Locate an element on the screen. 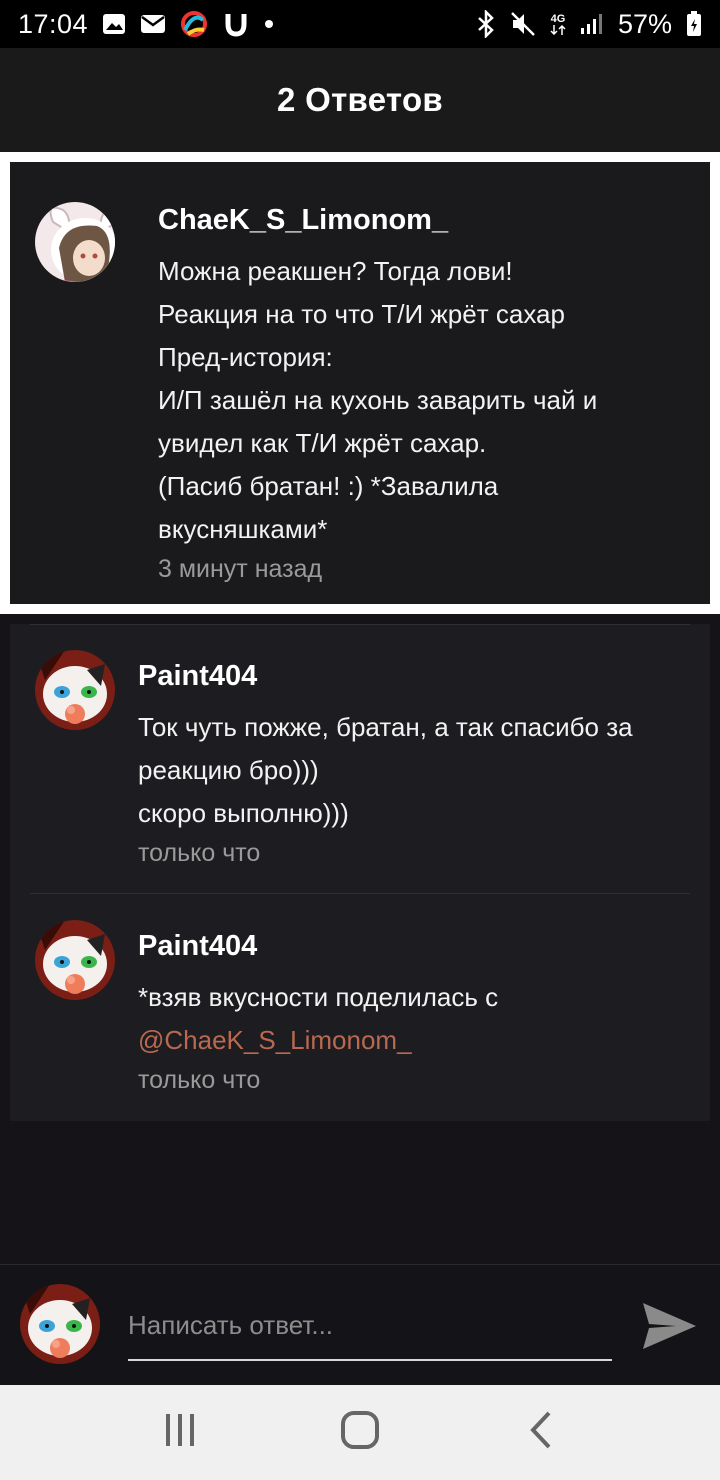 Image resolution: width=720 pixels, height=1480 pixels. recent-apps-button is located at coordinates (180, 1433).